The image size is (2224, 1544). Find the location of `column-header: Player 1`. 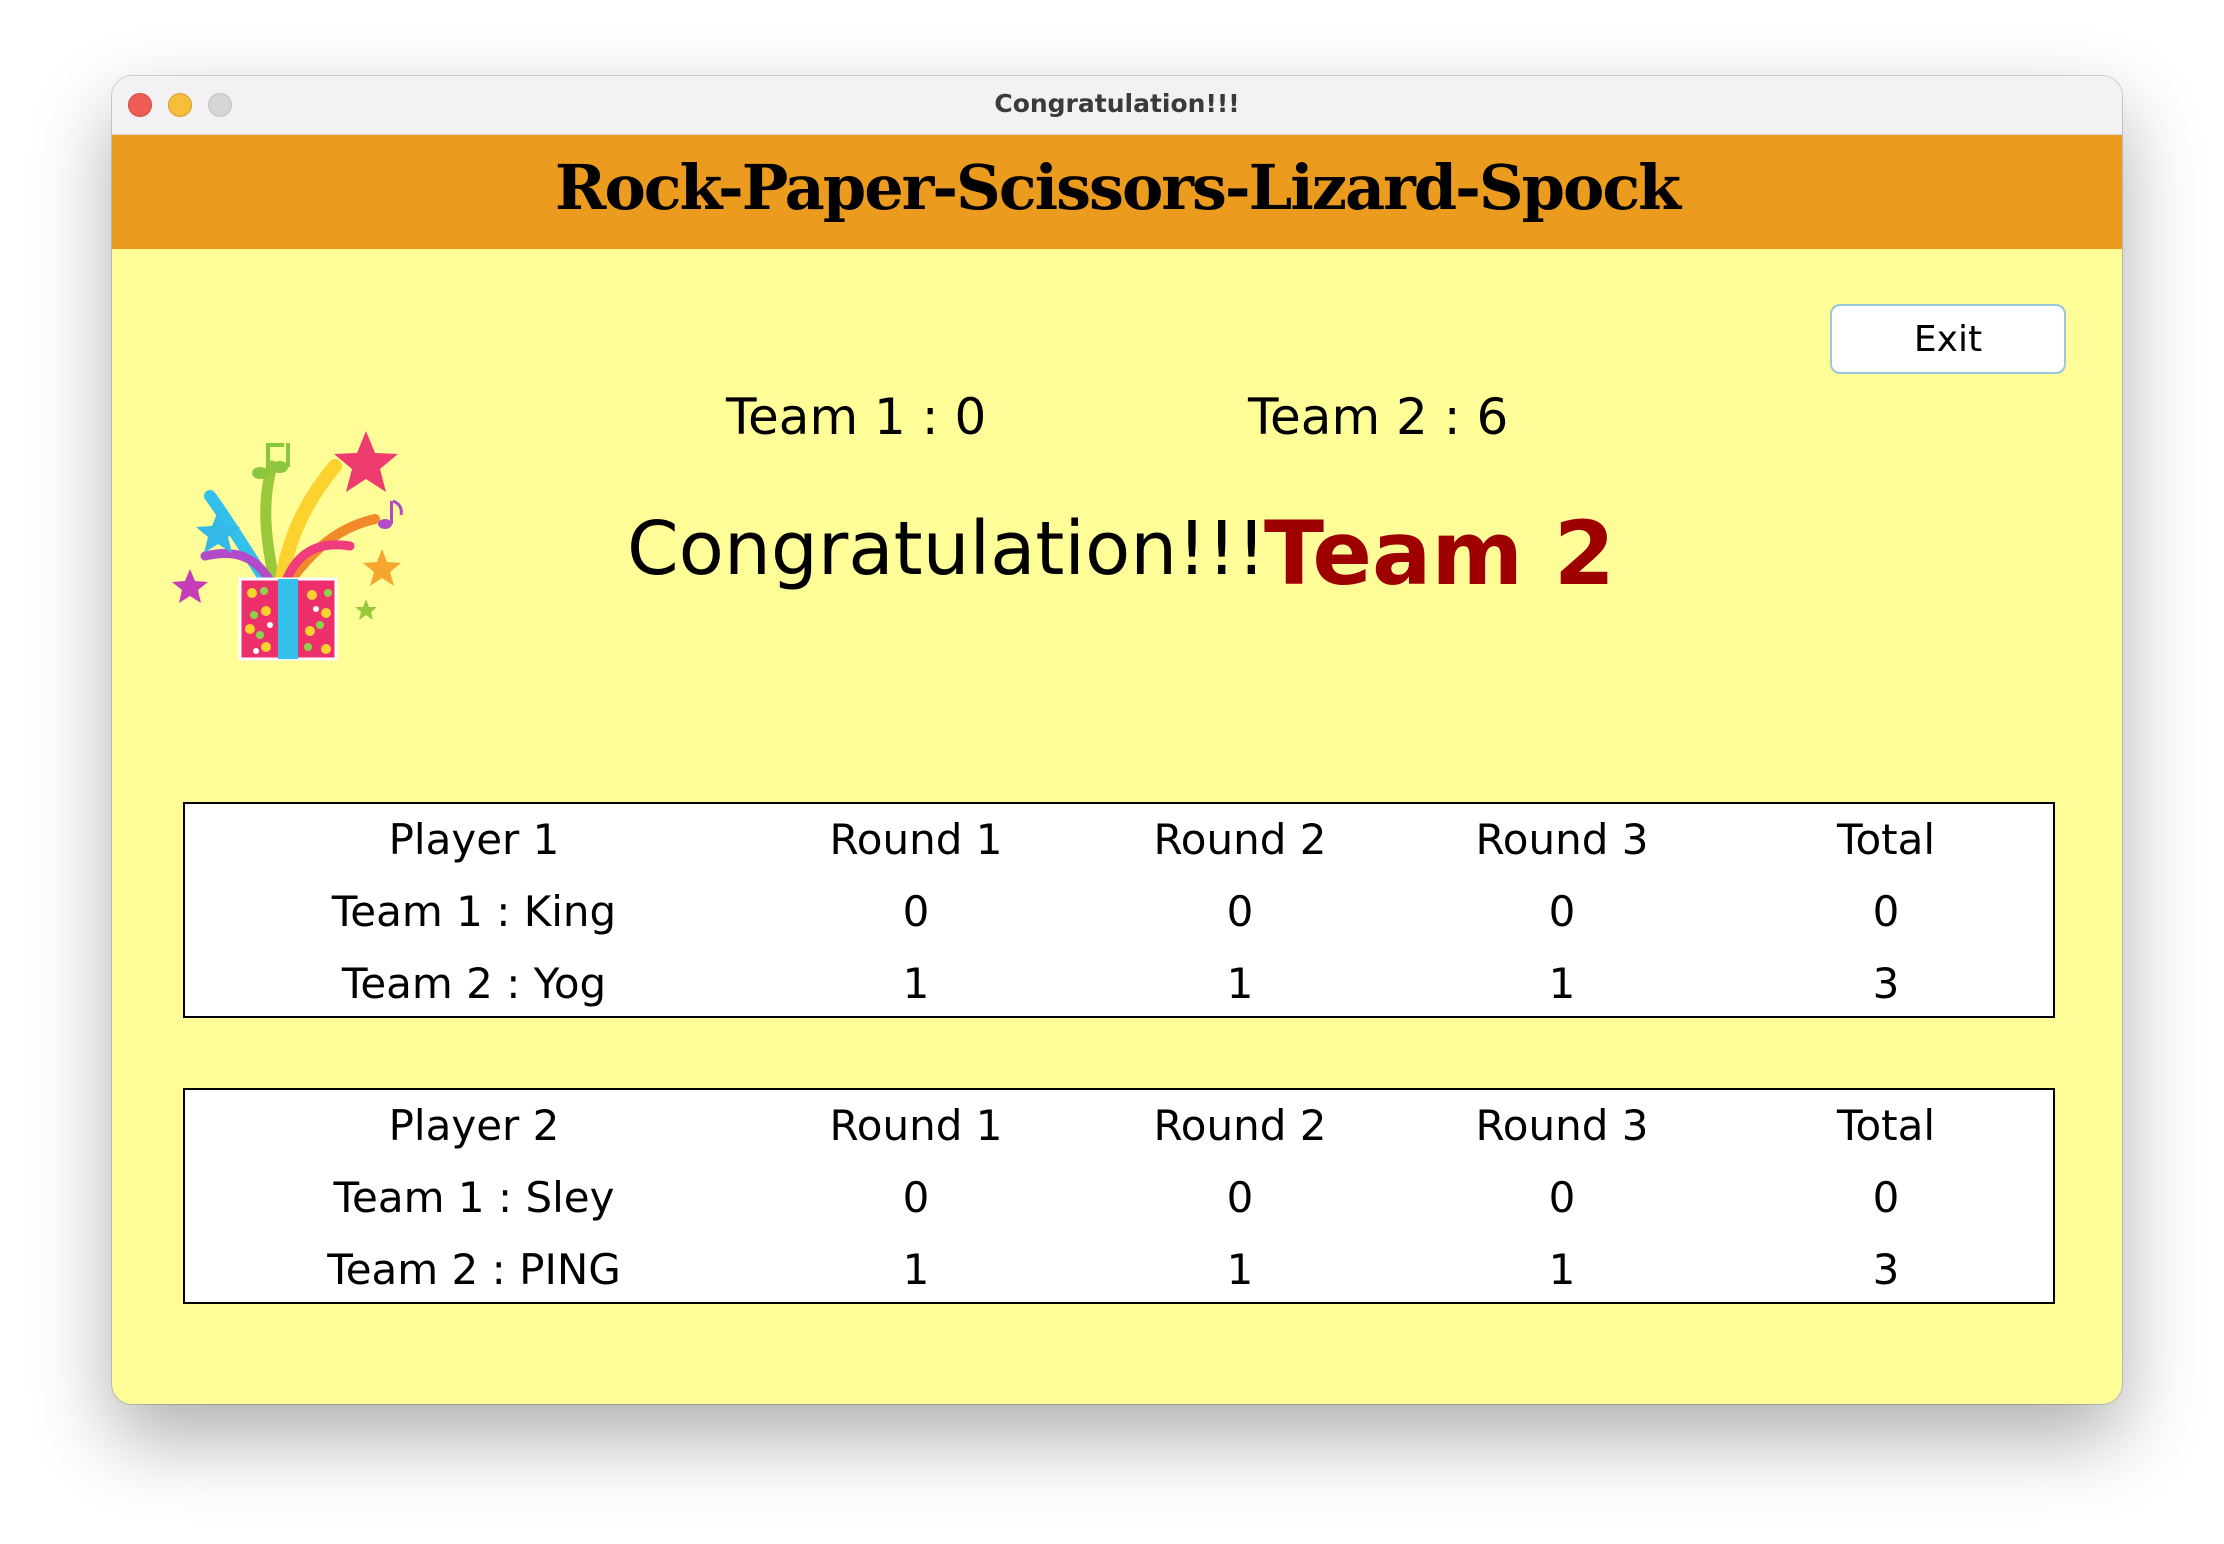

column-header: Player 1 is located at coordinates (474, 839).